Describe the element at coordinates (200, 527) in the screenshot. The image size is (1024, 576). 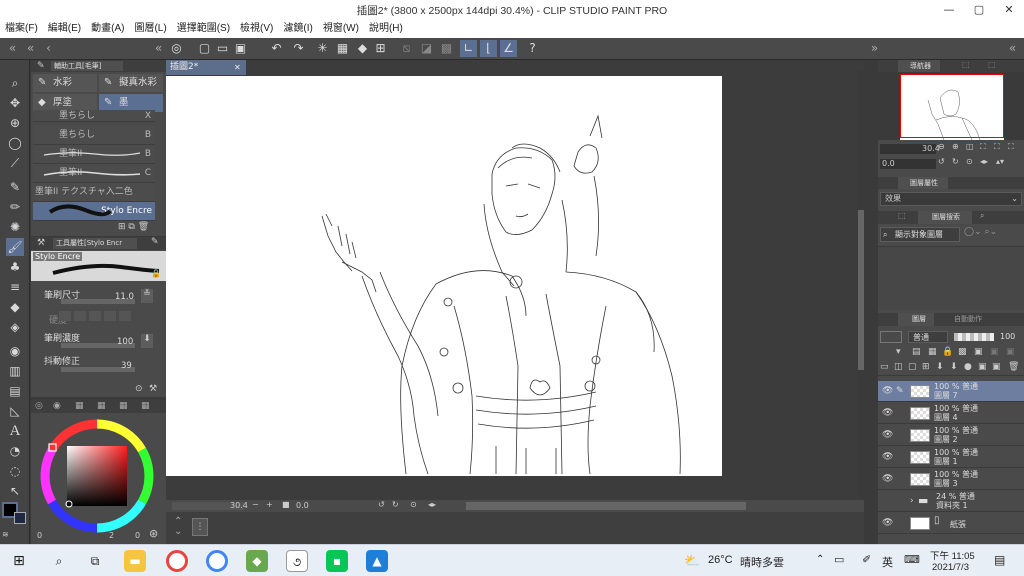
I see `timeline-icon: ⋮` at that location.